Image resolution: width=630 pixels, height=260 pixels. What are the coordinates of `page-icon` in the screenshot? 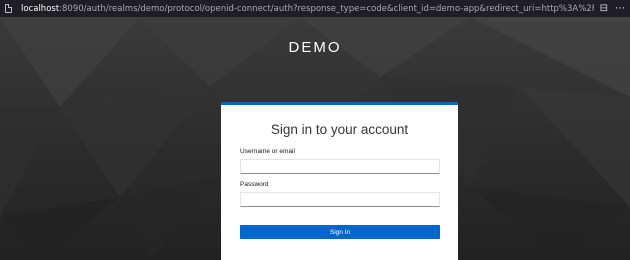 It's located at (8, 8).